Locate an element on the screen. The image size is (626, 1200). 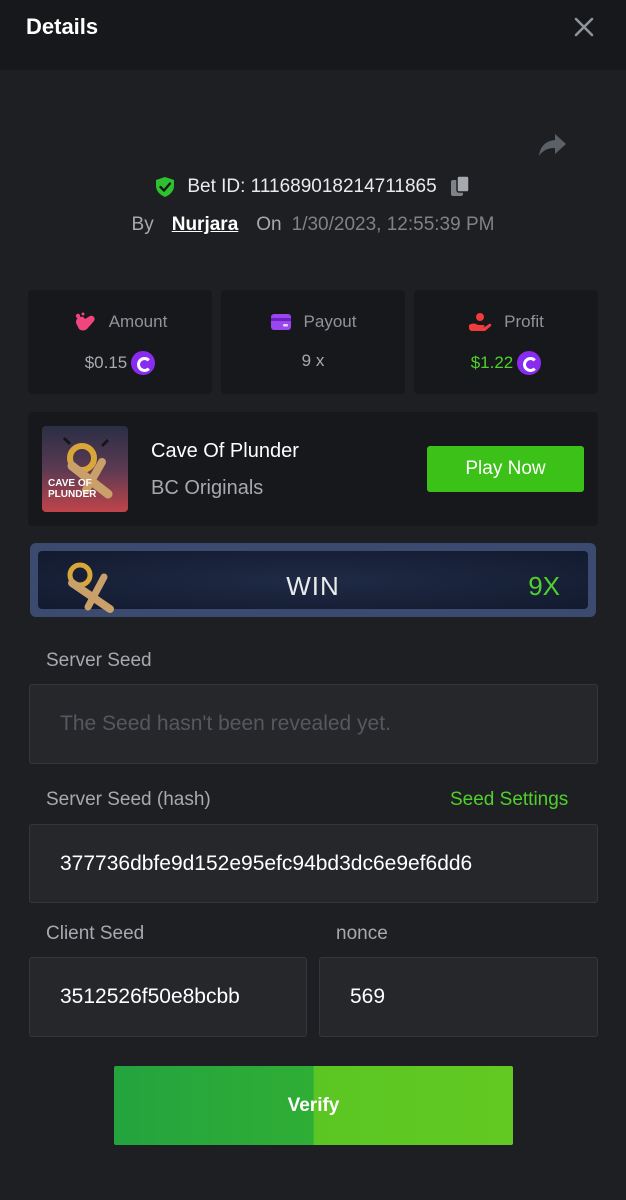
server-seed-field: The Seed hasn't been revealed yet. is located at coordinates (313, 724).